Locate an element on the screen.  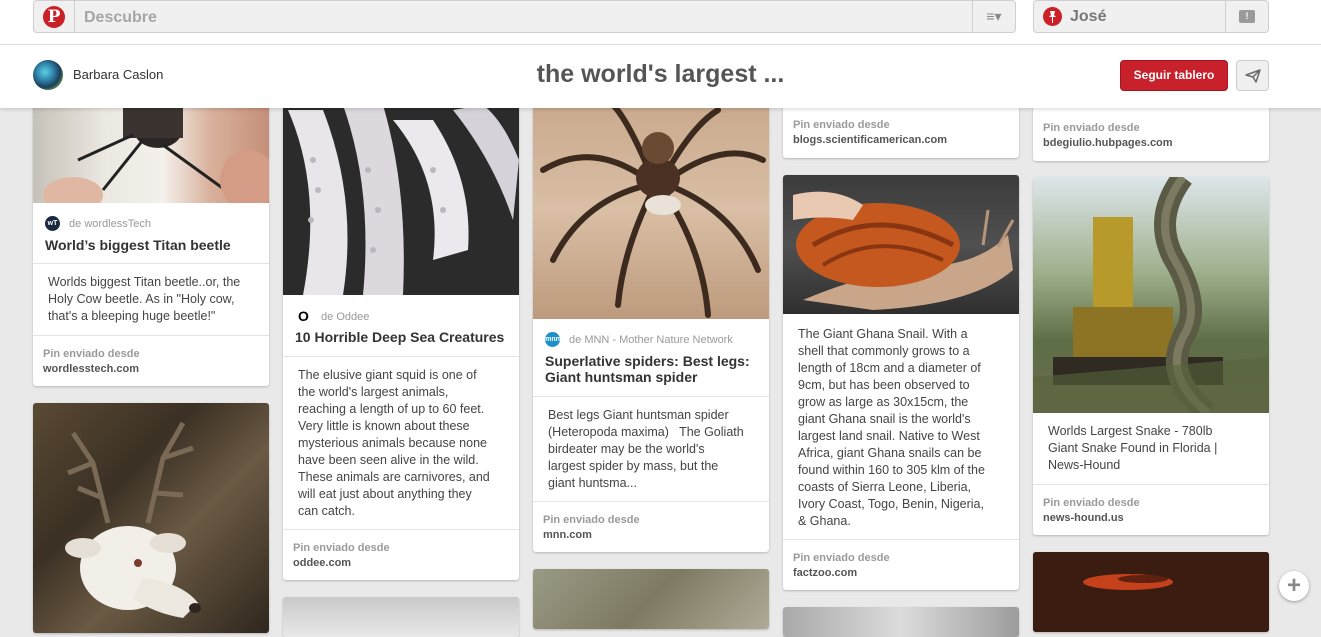
pin-description-line: Africa, giant Ghana snails can be is located at coordinates (890, 453).